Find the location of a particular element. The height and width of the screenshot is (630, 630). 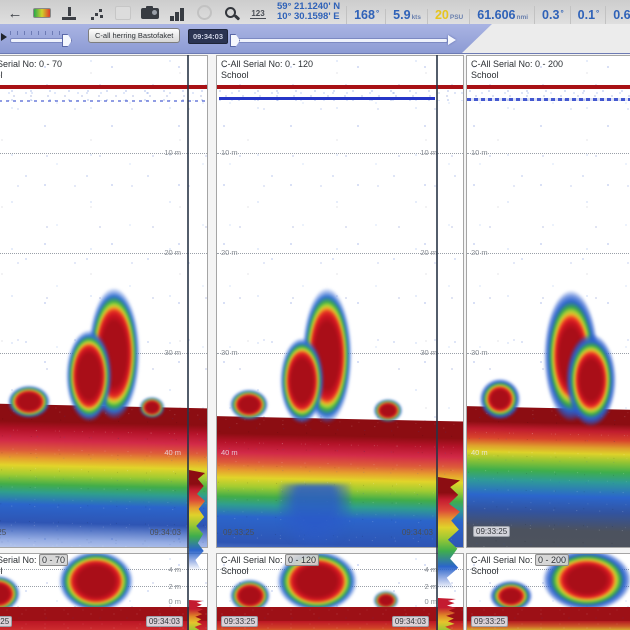

scatter-glyph is located at coordinates (96, 14).